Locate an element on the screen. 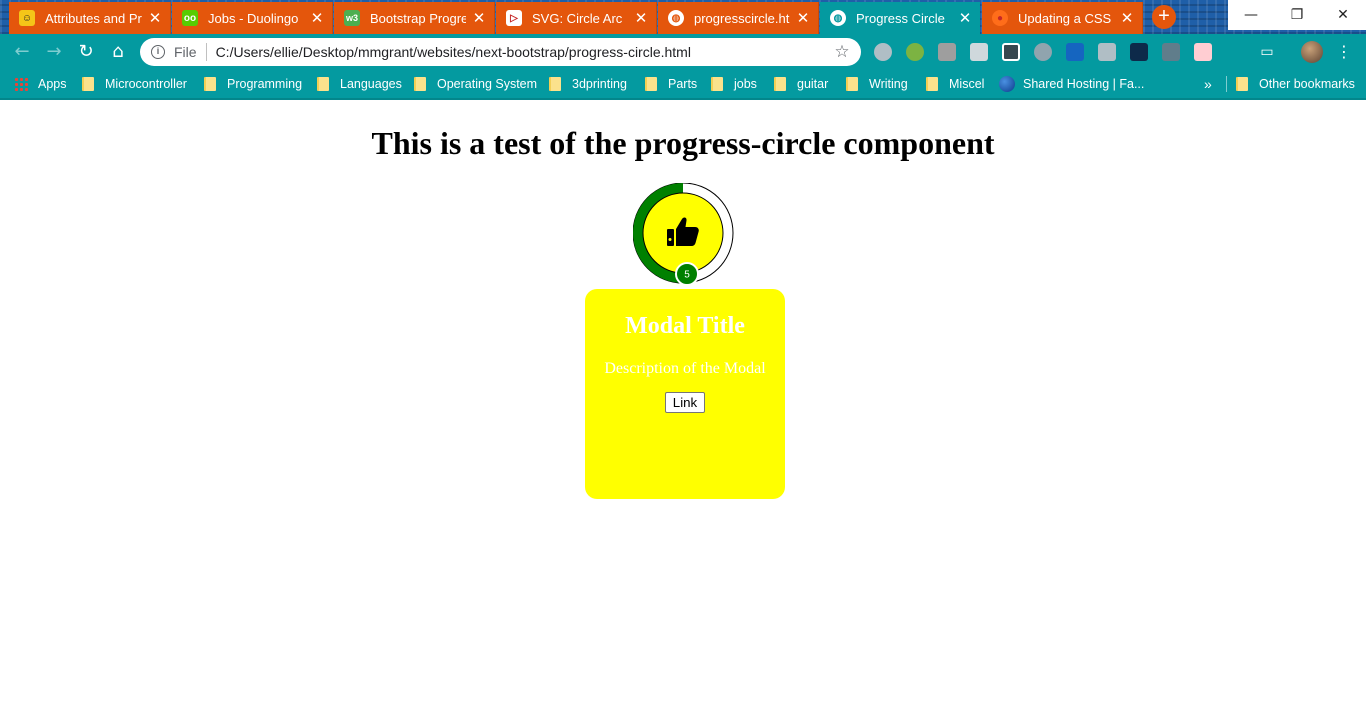  ext-2-icon is located at coordinates (915, 52).